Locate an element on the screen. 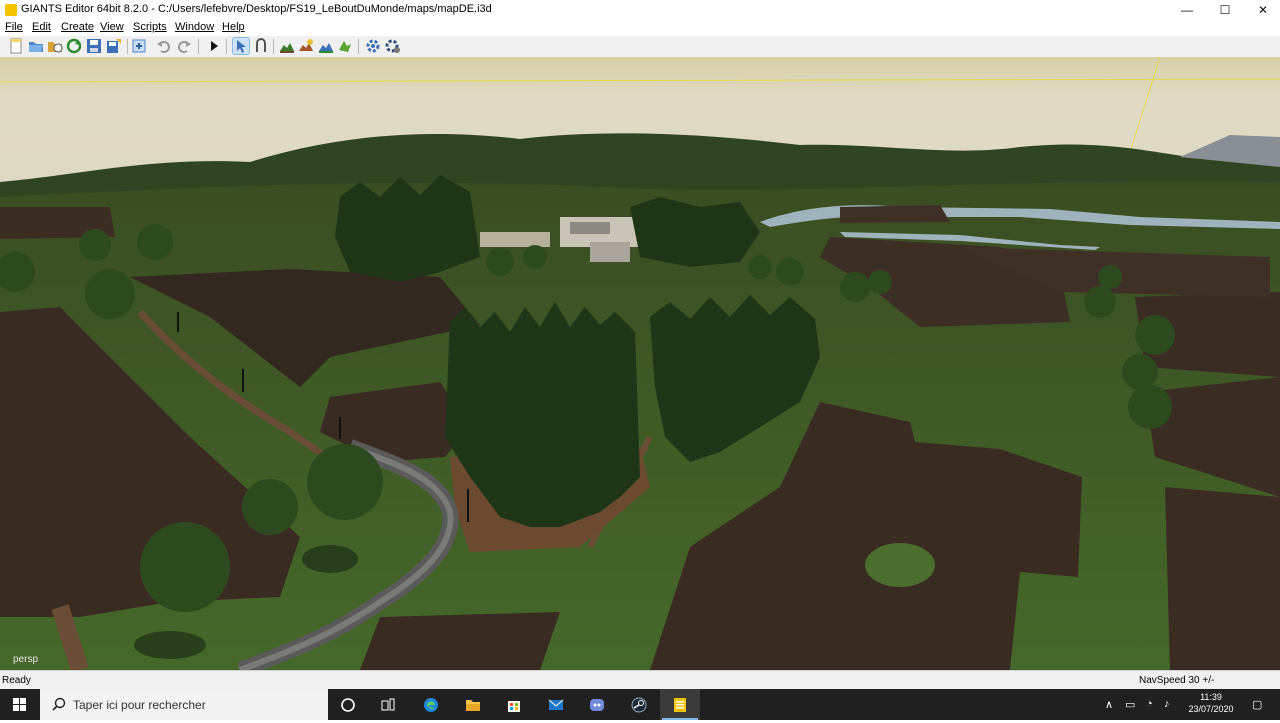 The image size is (1280, 723). reload-icon is located at coordinates (74, 46).